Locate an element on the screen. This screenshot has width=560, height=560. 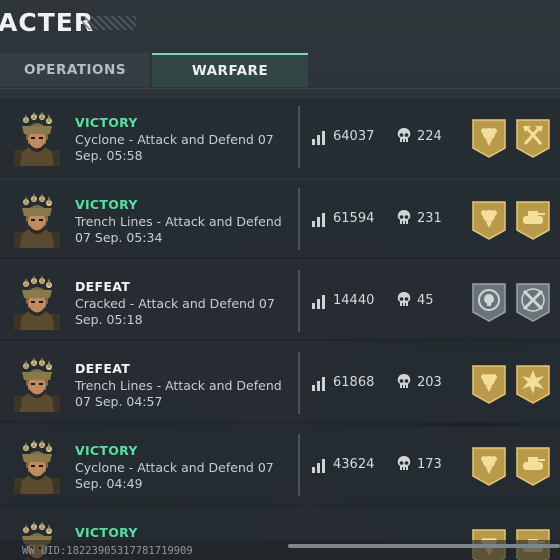
player-uid: WW UID:1822390531778171990​9 is located at coordinates (107, 551).